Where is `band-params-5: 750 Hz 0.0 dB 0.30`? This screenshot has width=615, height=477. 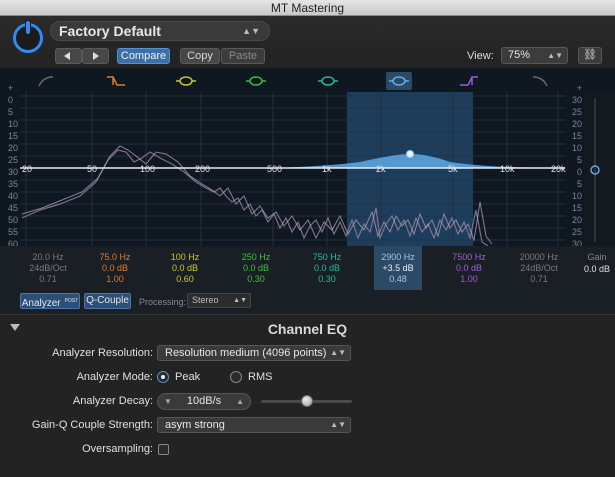
band-params-5: 750 Hz 0.0 dB 0.30 is located at coordinates (327, 265).